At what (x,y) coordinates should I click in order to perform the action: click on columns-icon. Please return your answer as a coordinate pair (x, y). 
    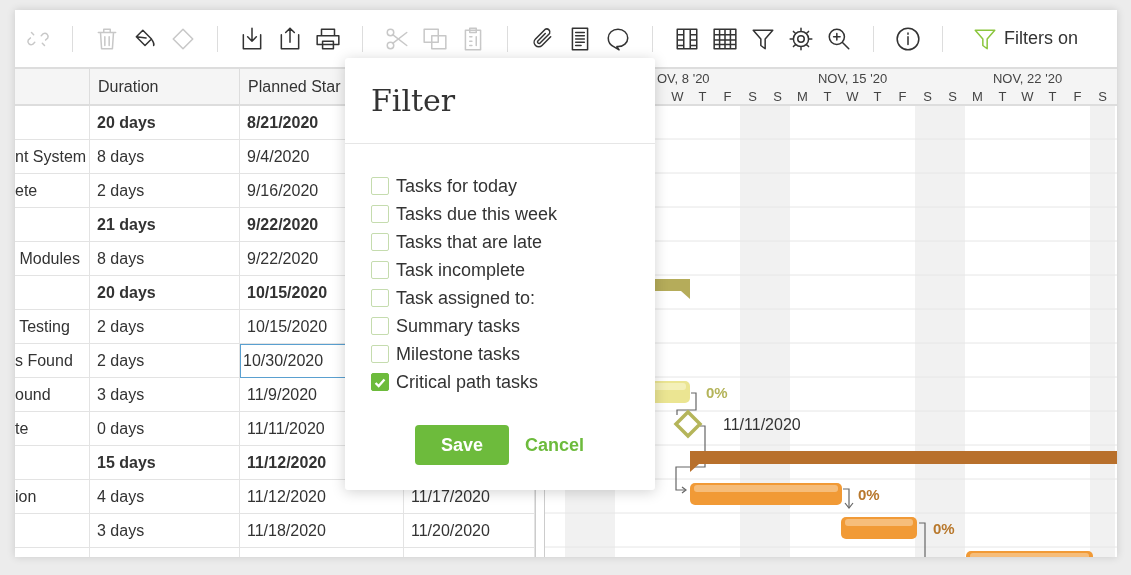
    Looking at the image, I should click on (687, 38).